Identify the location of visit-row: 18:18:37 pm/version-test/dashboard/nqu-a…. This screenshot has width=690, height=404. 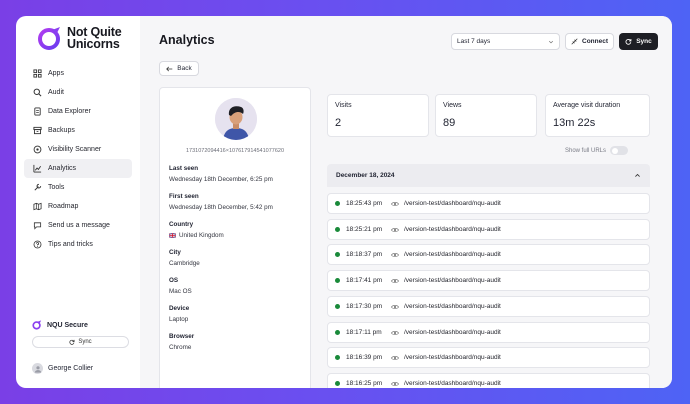
(488, 254).